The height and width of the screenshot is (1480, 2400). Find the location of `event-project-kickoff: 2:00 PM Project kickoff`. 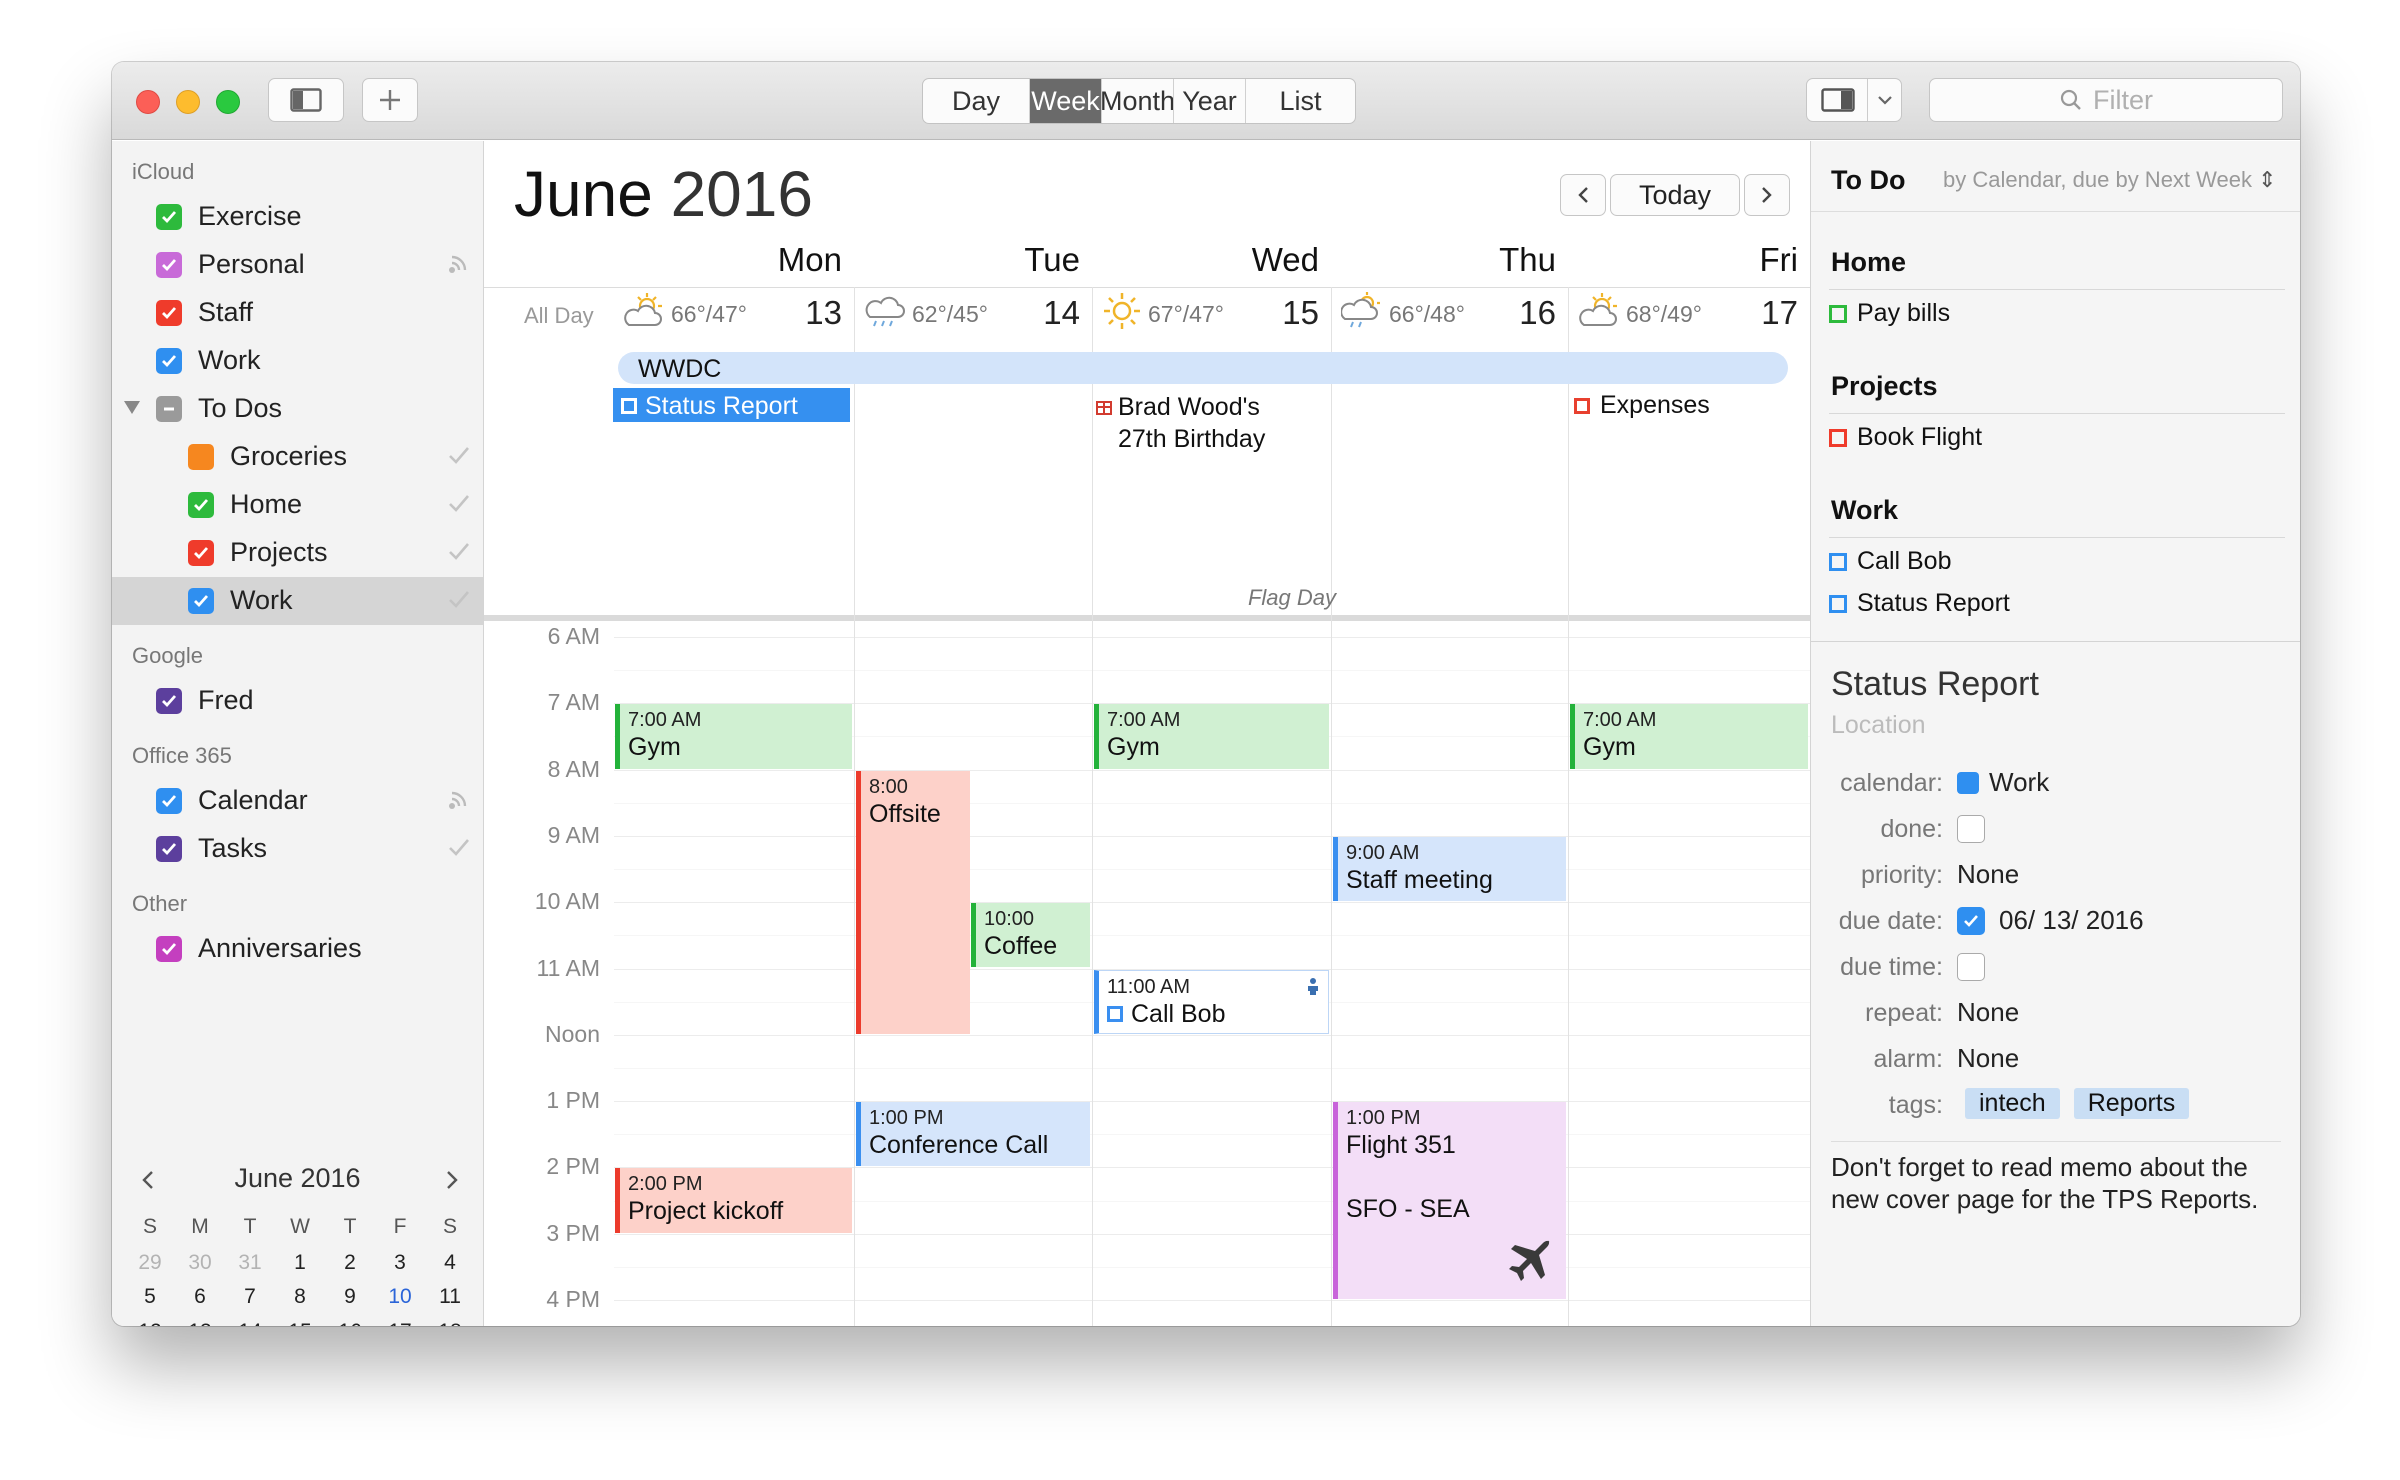

event-project-kickoff: 2:00 PM Project kickoff is located at coordinates (733, 1200).